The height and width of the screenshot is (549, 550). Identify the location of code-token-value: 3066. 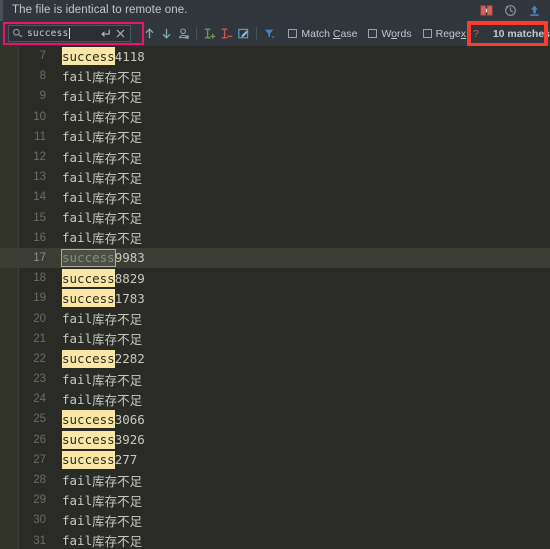
(129, 419).